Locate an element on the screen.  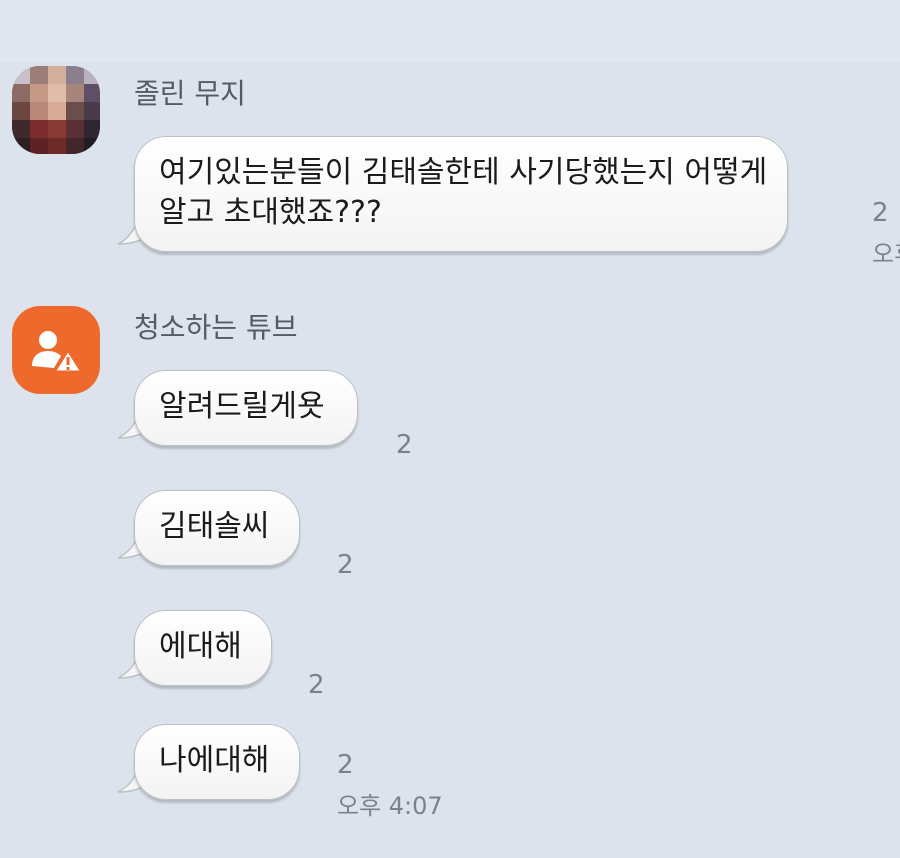
user-warning-icon is located at coordinates (58, 352).